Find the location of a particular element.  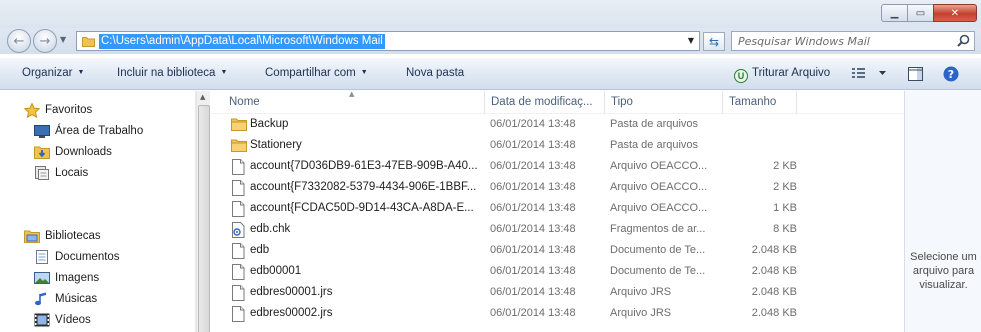

images-icon is located at coordinates (42, 278).